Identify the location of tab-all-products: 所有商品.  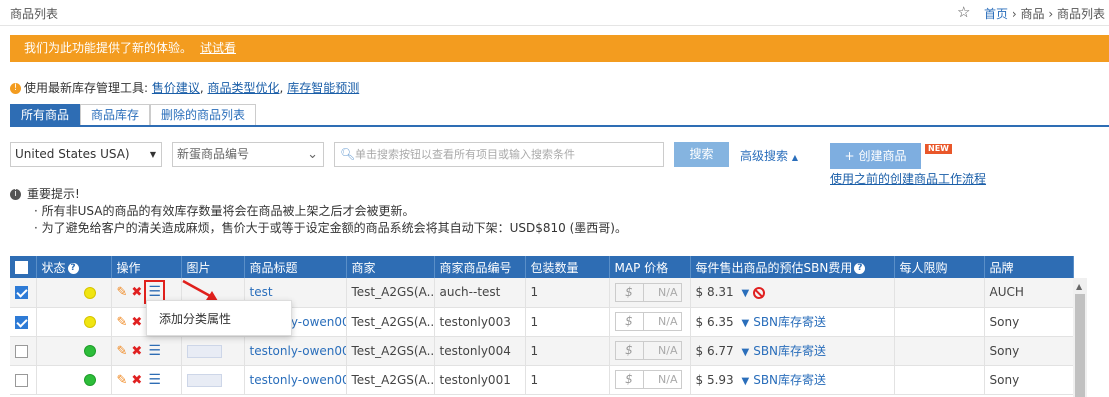
(45, 114).